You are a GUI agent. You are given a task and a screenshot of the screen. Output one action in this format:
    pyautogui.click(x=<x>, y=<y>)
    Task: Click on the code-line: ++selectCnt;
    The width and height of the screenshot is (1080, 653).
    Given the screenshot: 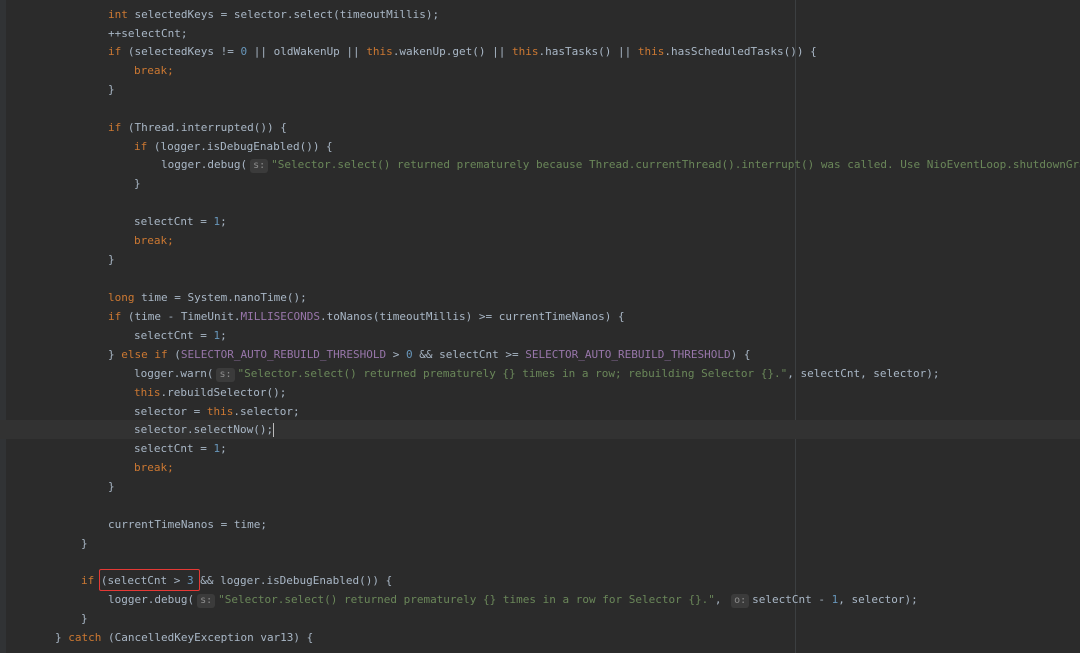 What is the action you would take?
    pyautogui.click(x=540, y=33)
    